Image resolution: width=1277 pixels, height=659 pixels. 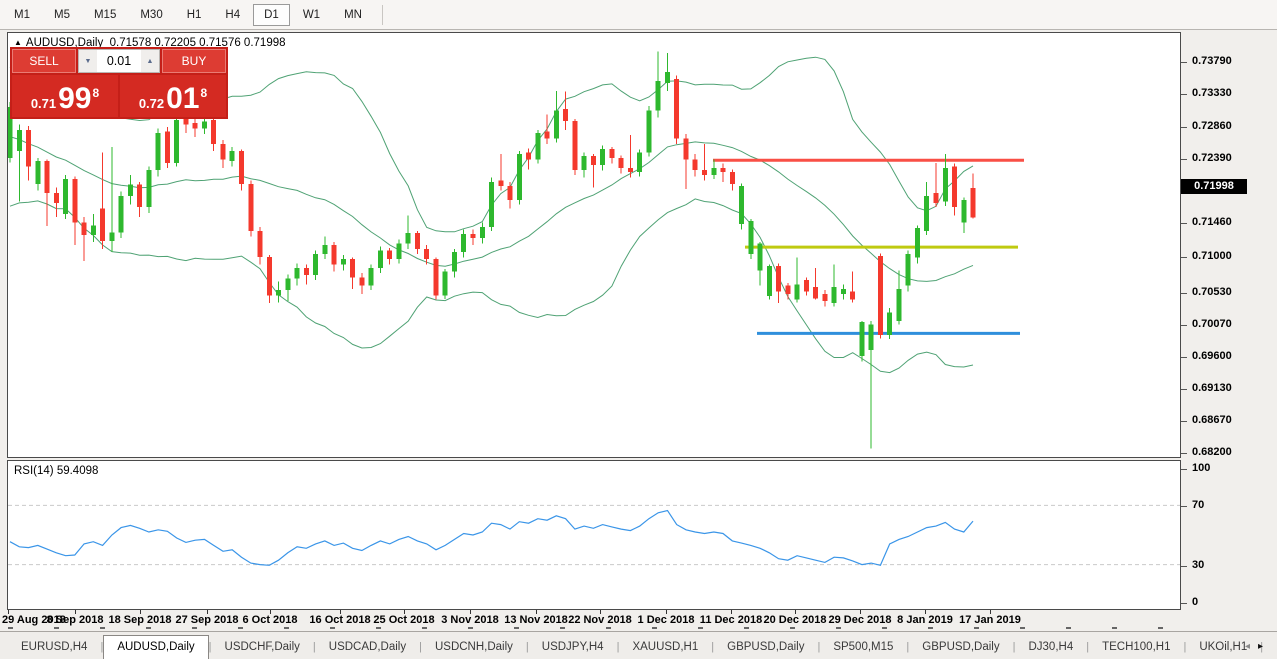 I want to click on rsi-axis-label: 0, so click(x=1195, y=602).